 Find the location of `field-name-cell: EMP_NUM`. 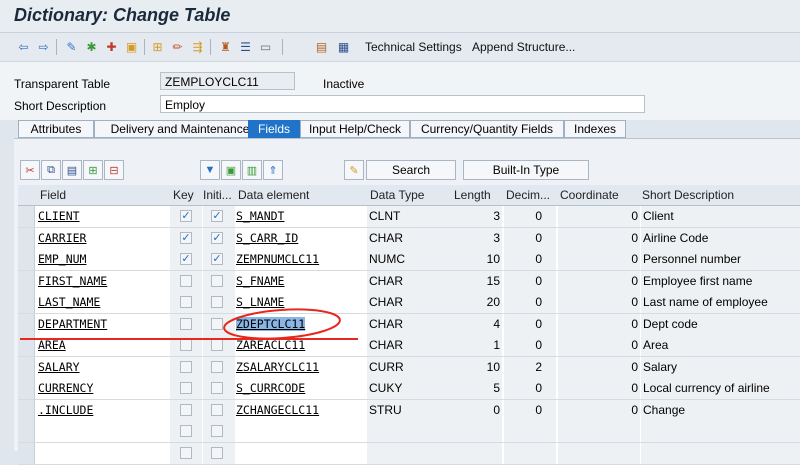

field-name-cell: EMP_NUM is located at coordinates (102, 259).